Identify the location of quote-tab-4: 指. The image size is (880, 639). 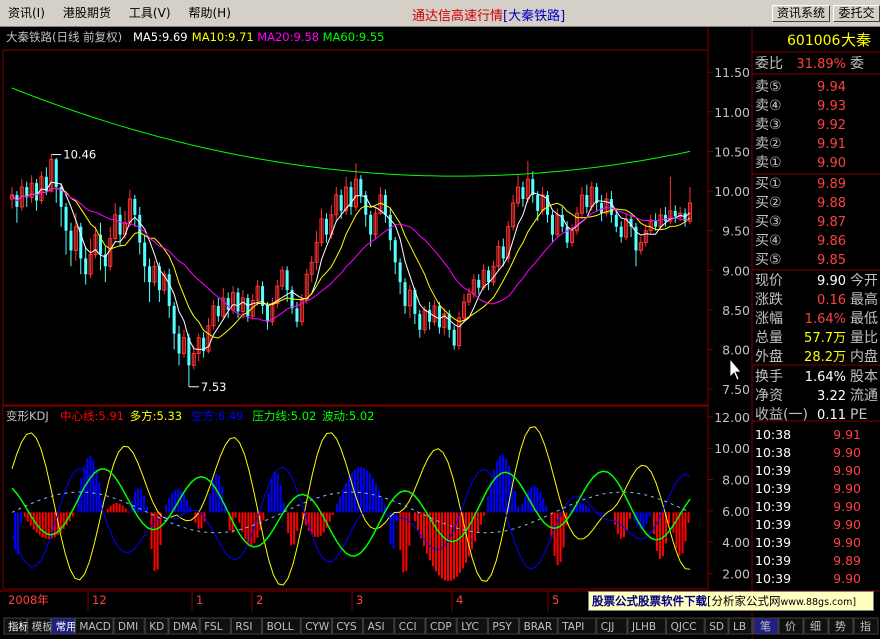
(866, 626).